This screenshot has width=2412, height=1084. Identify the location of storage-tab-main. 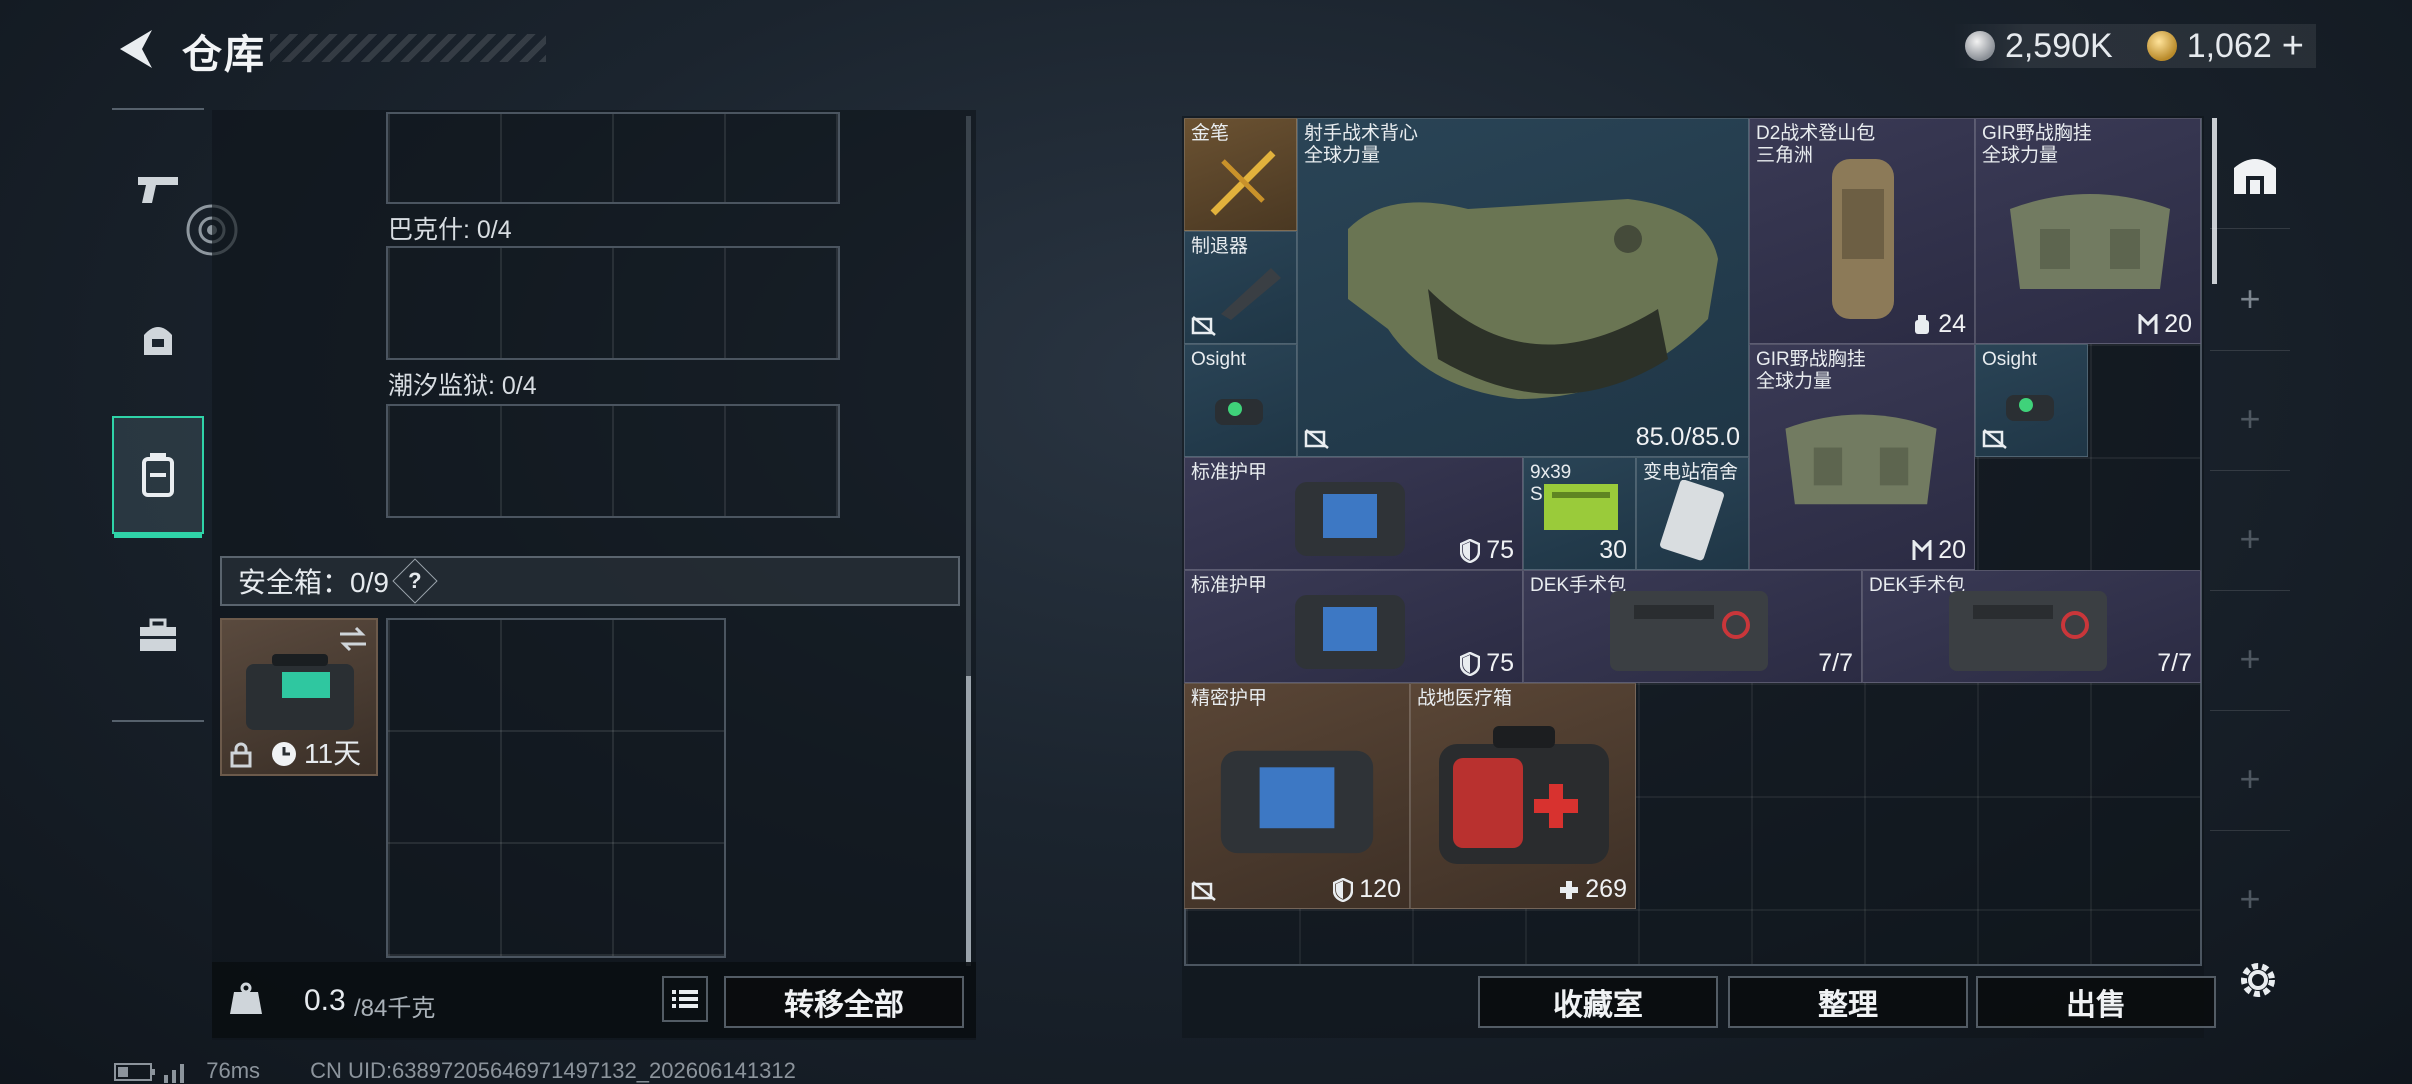
(2255, 173).